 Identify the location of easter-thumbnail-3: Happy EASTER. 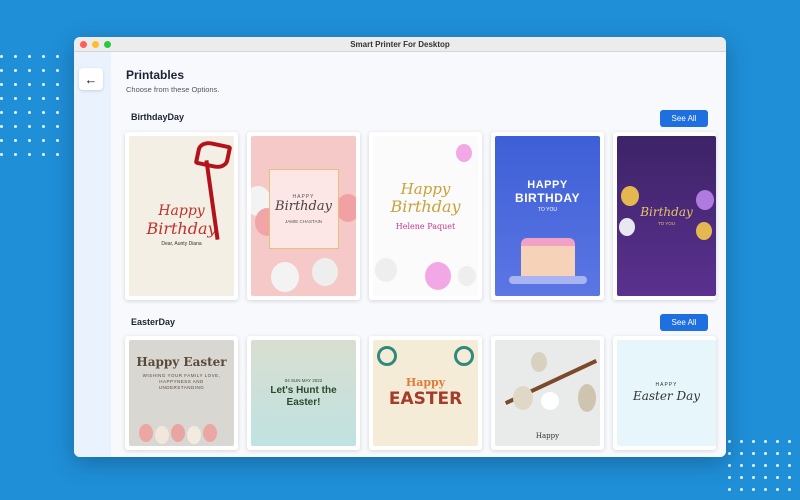
(425, 393).